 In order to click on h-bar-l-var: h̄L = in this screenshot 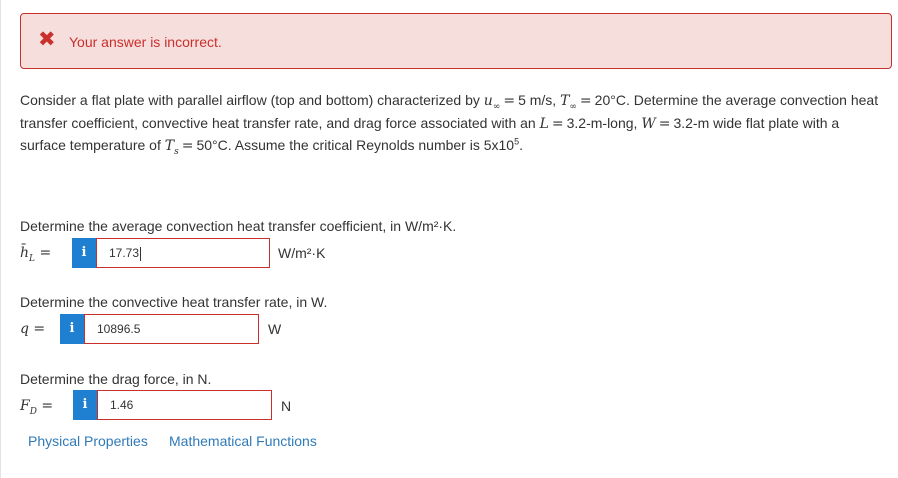, I will do `click(36, 254)`.